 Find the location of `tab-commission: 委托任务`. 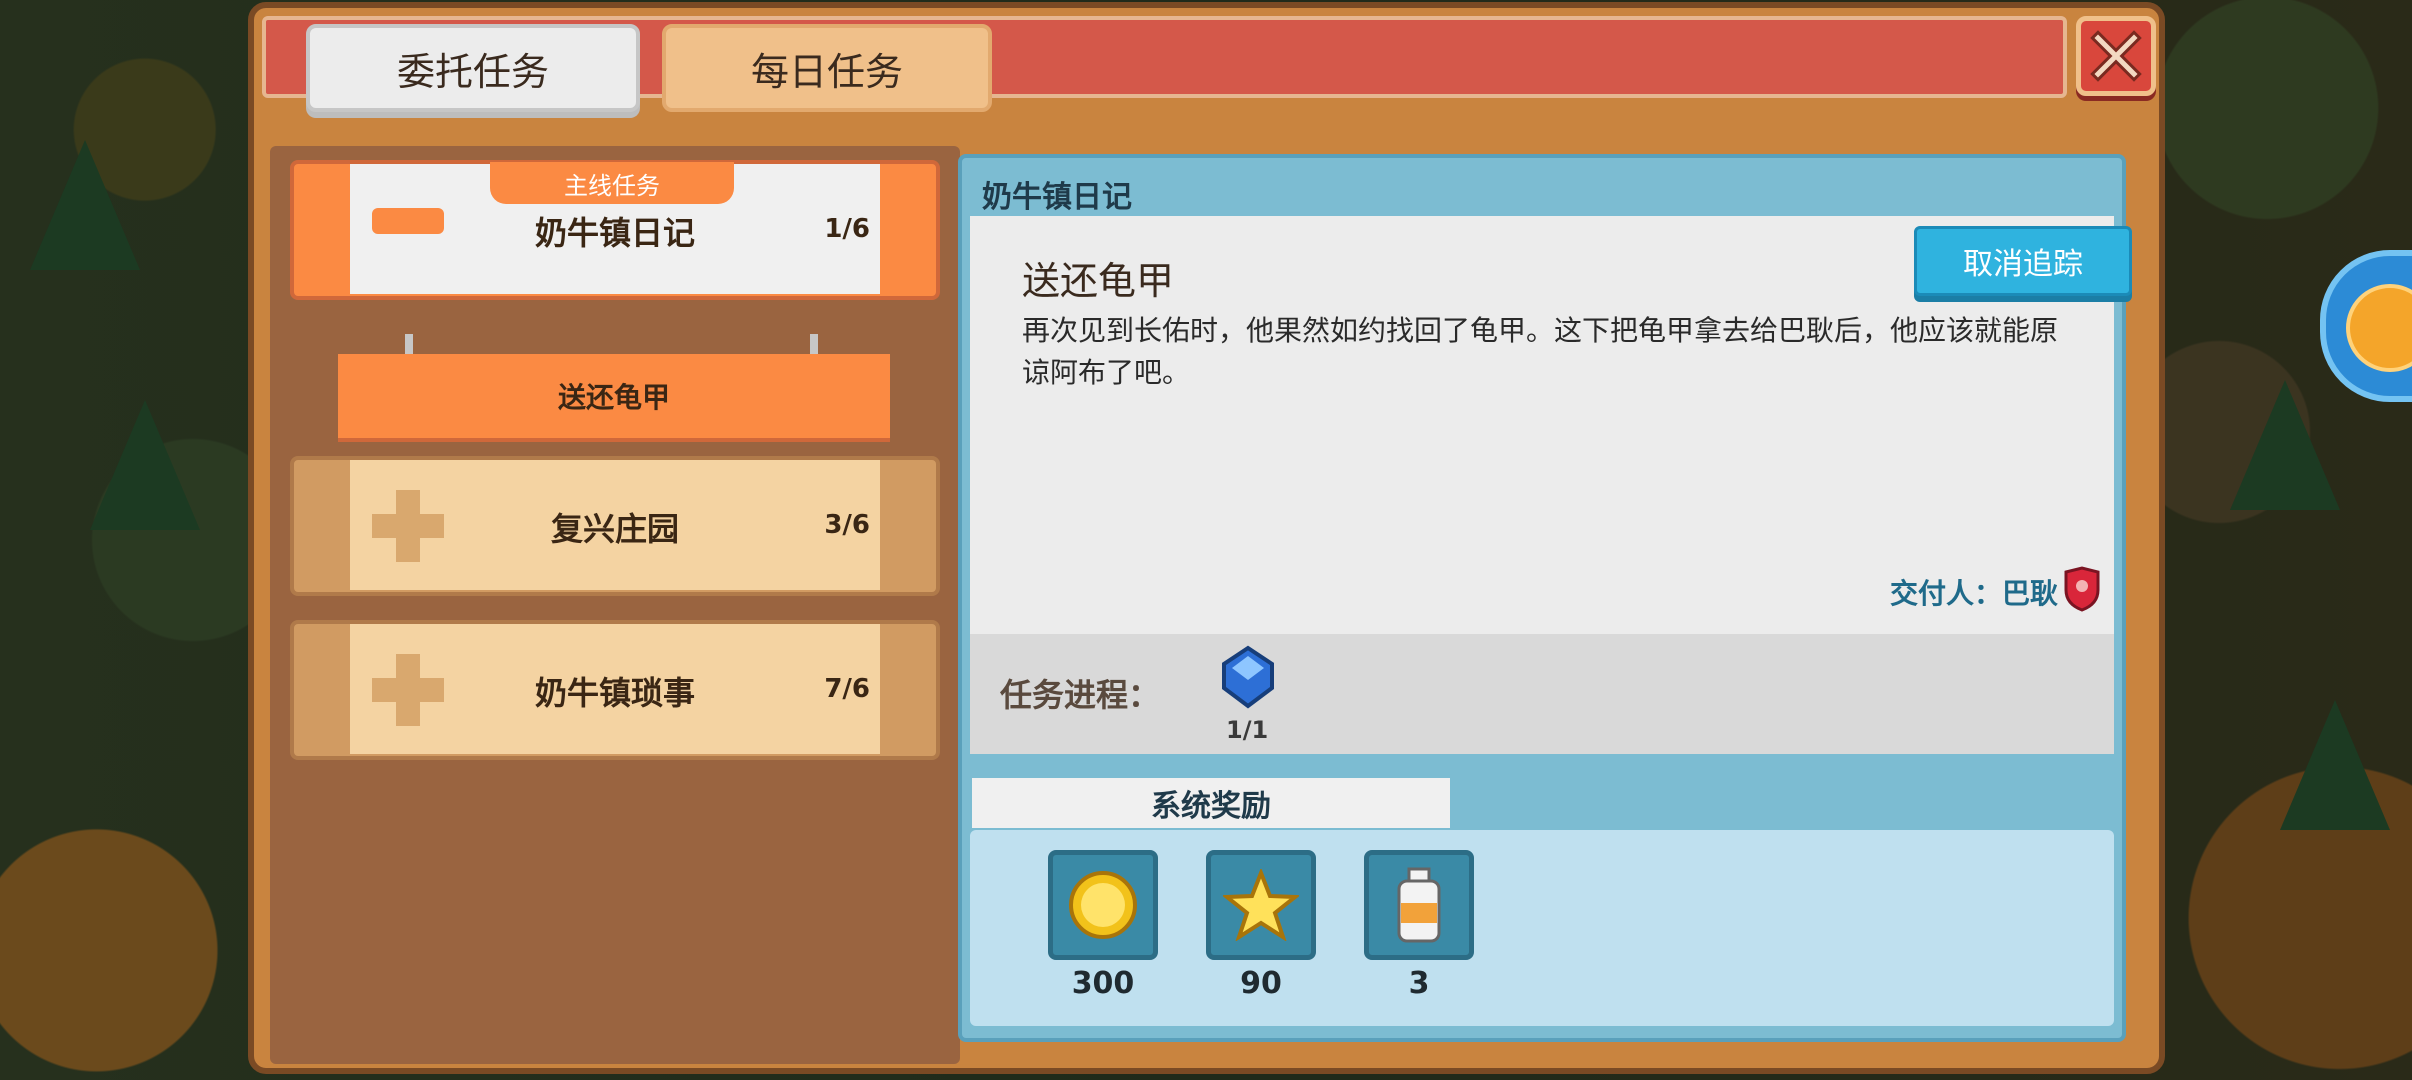

tab-commission: 委托任务 is located at coordinates (473, 68).